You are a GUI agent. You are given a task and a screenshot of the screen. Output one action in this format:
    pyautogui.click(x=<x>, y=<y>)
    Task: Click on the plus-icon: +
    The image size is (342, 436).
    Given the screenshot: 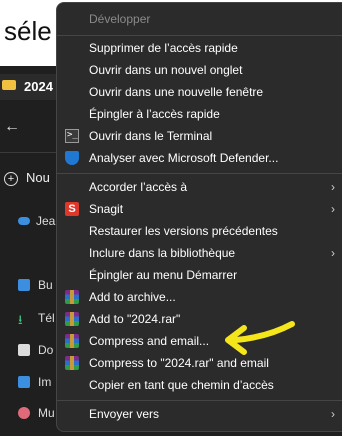 What is the action you would take?
    pyautogui.click(x=11, y=179)
    